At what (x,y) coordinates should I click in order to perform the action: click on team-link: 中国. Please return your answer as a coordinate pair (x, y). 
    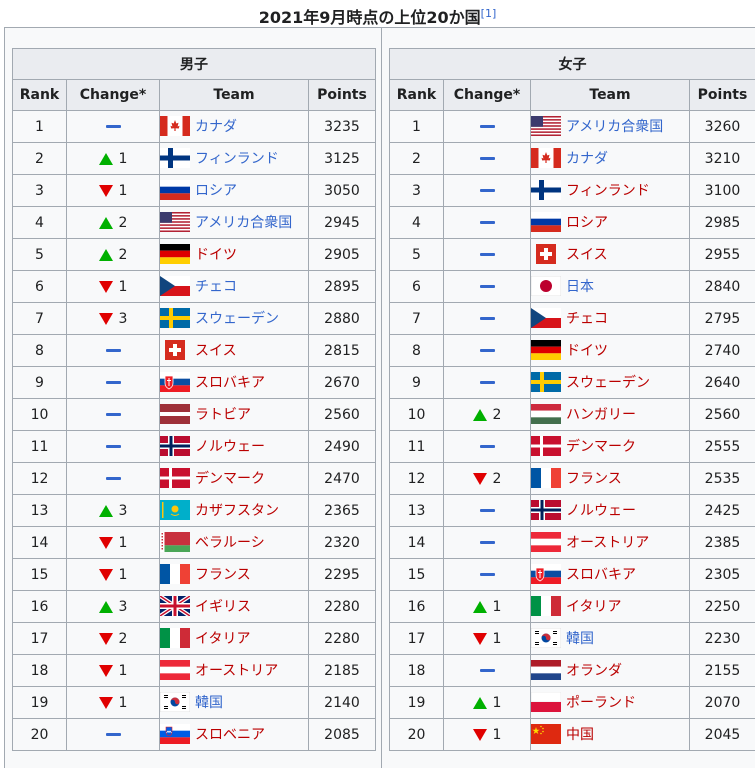
    Looking at the image, I should click on (580, 735).